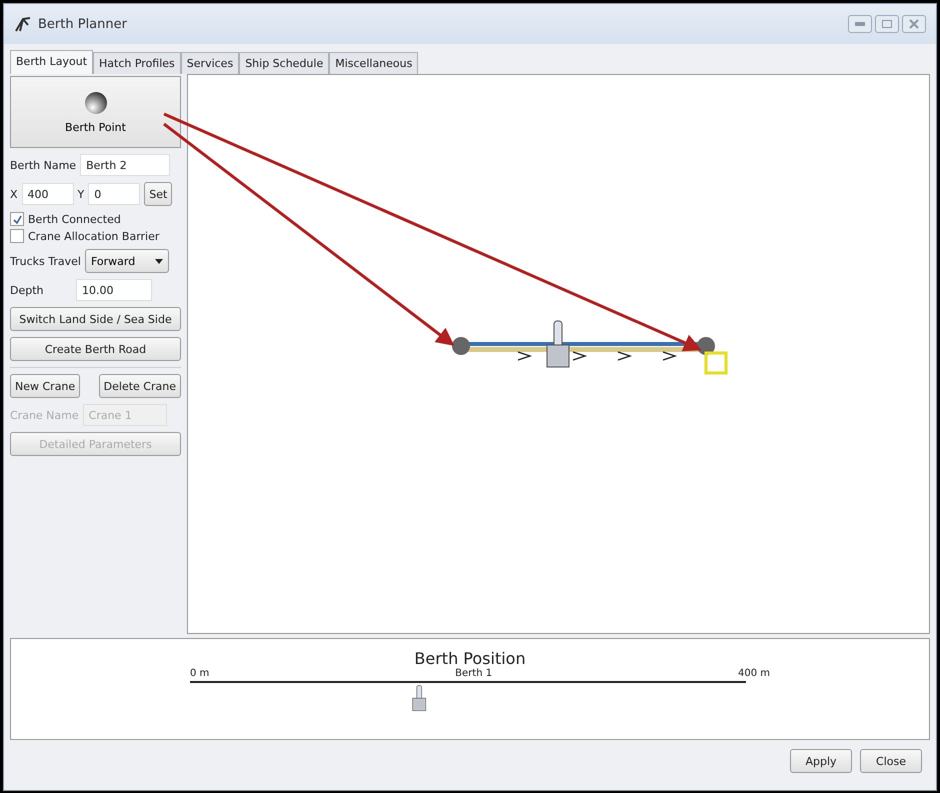  I want to click on maximize-icon, so click(887, 24).